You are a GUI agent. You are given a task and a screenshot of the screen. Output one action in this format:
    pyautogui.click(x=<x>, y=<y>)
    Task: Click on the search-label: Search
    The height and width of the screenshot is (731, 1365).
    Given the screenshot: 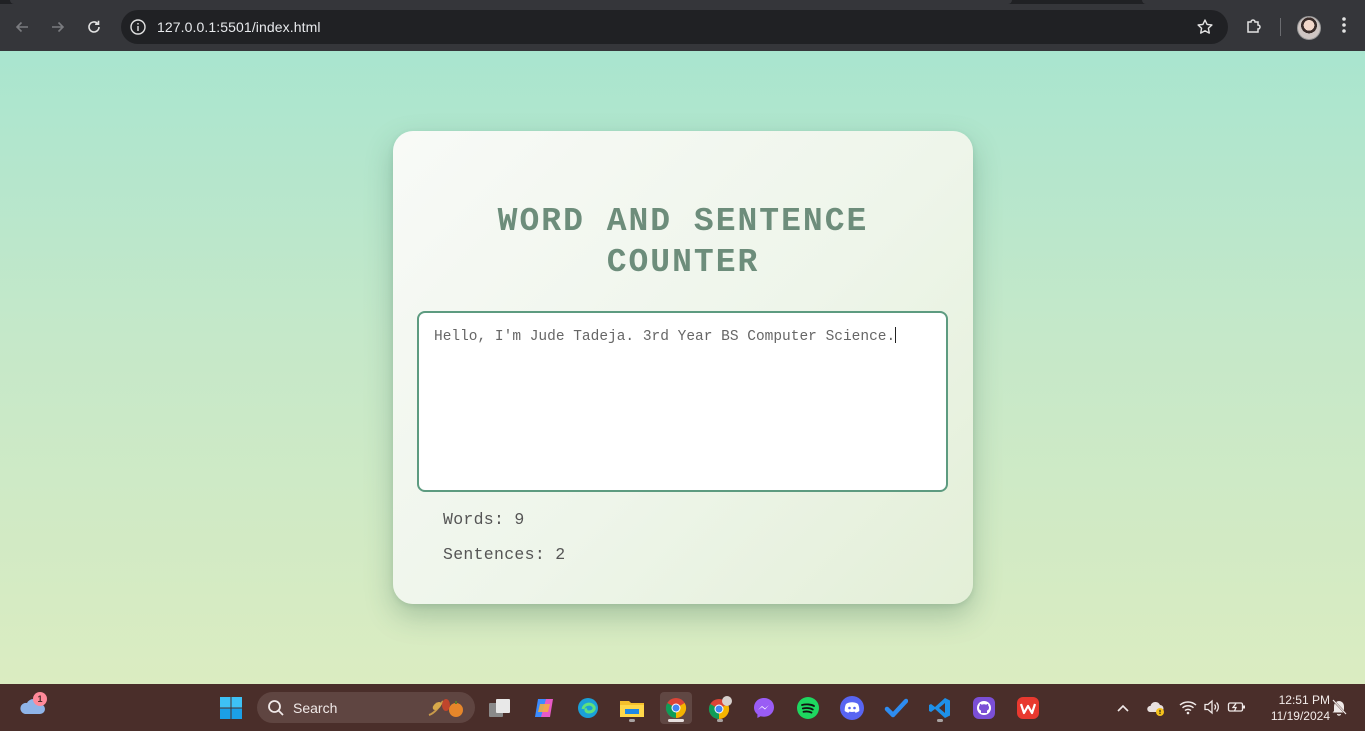 What is the action you would take?
    pyautogui.click(x=315, y=708)
    